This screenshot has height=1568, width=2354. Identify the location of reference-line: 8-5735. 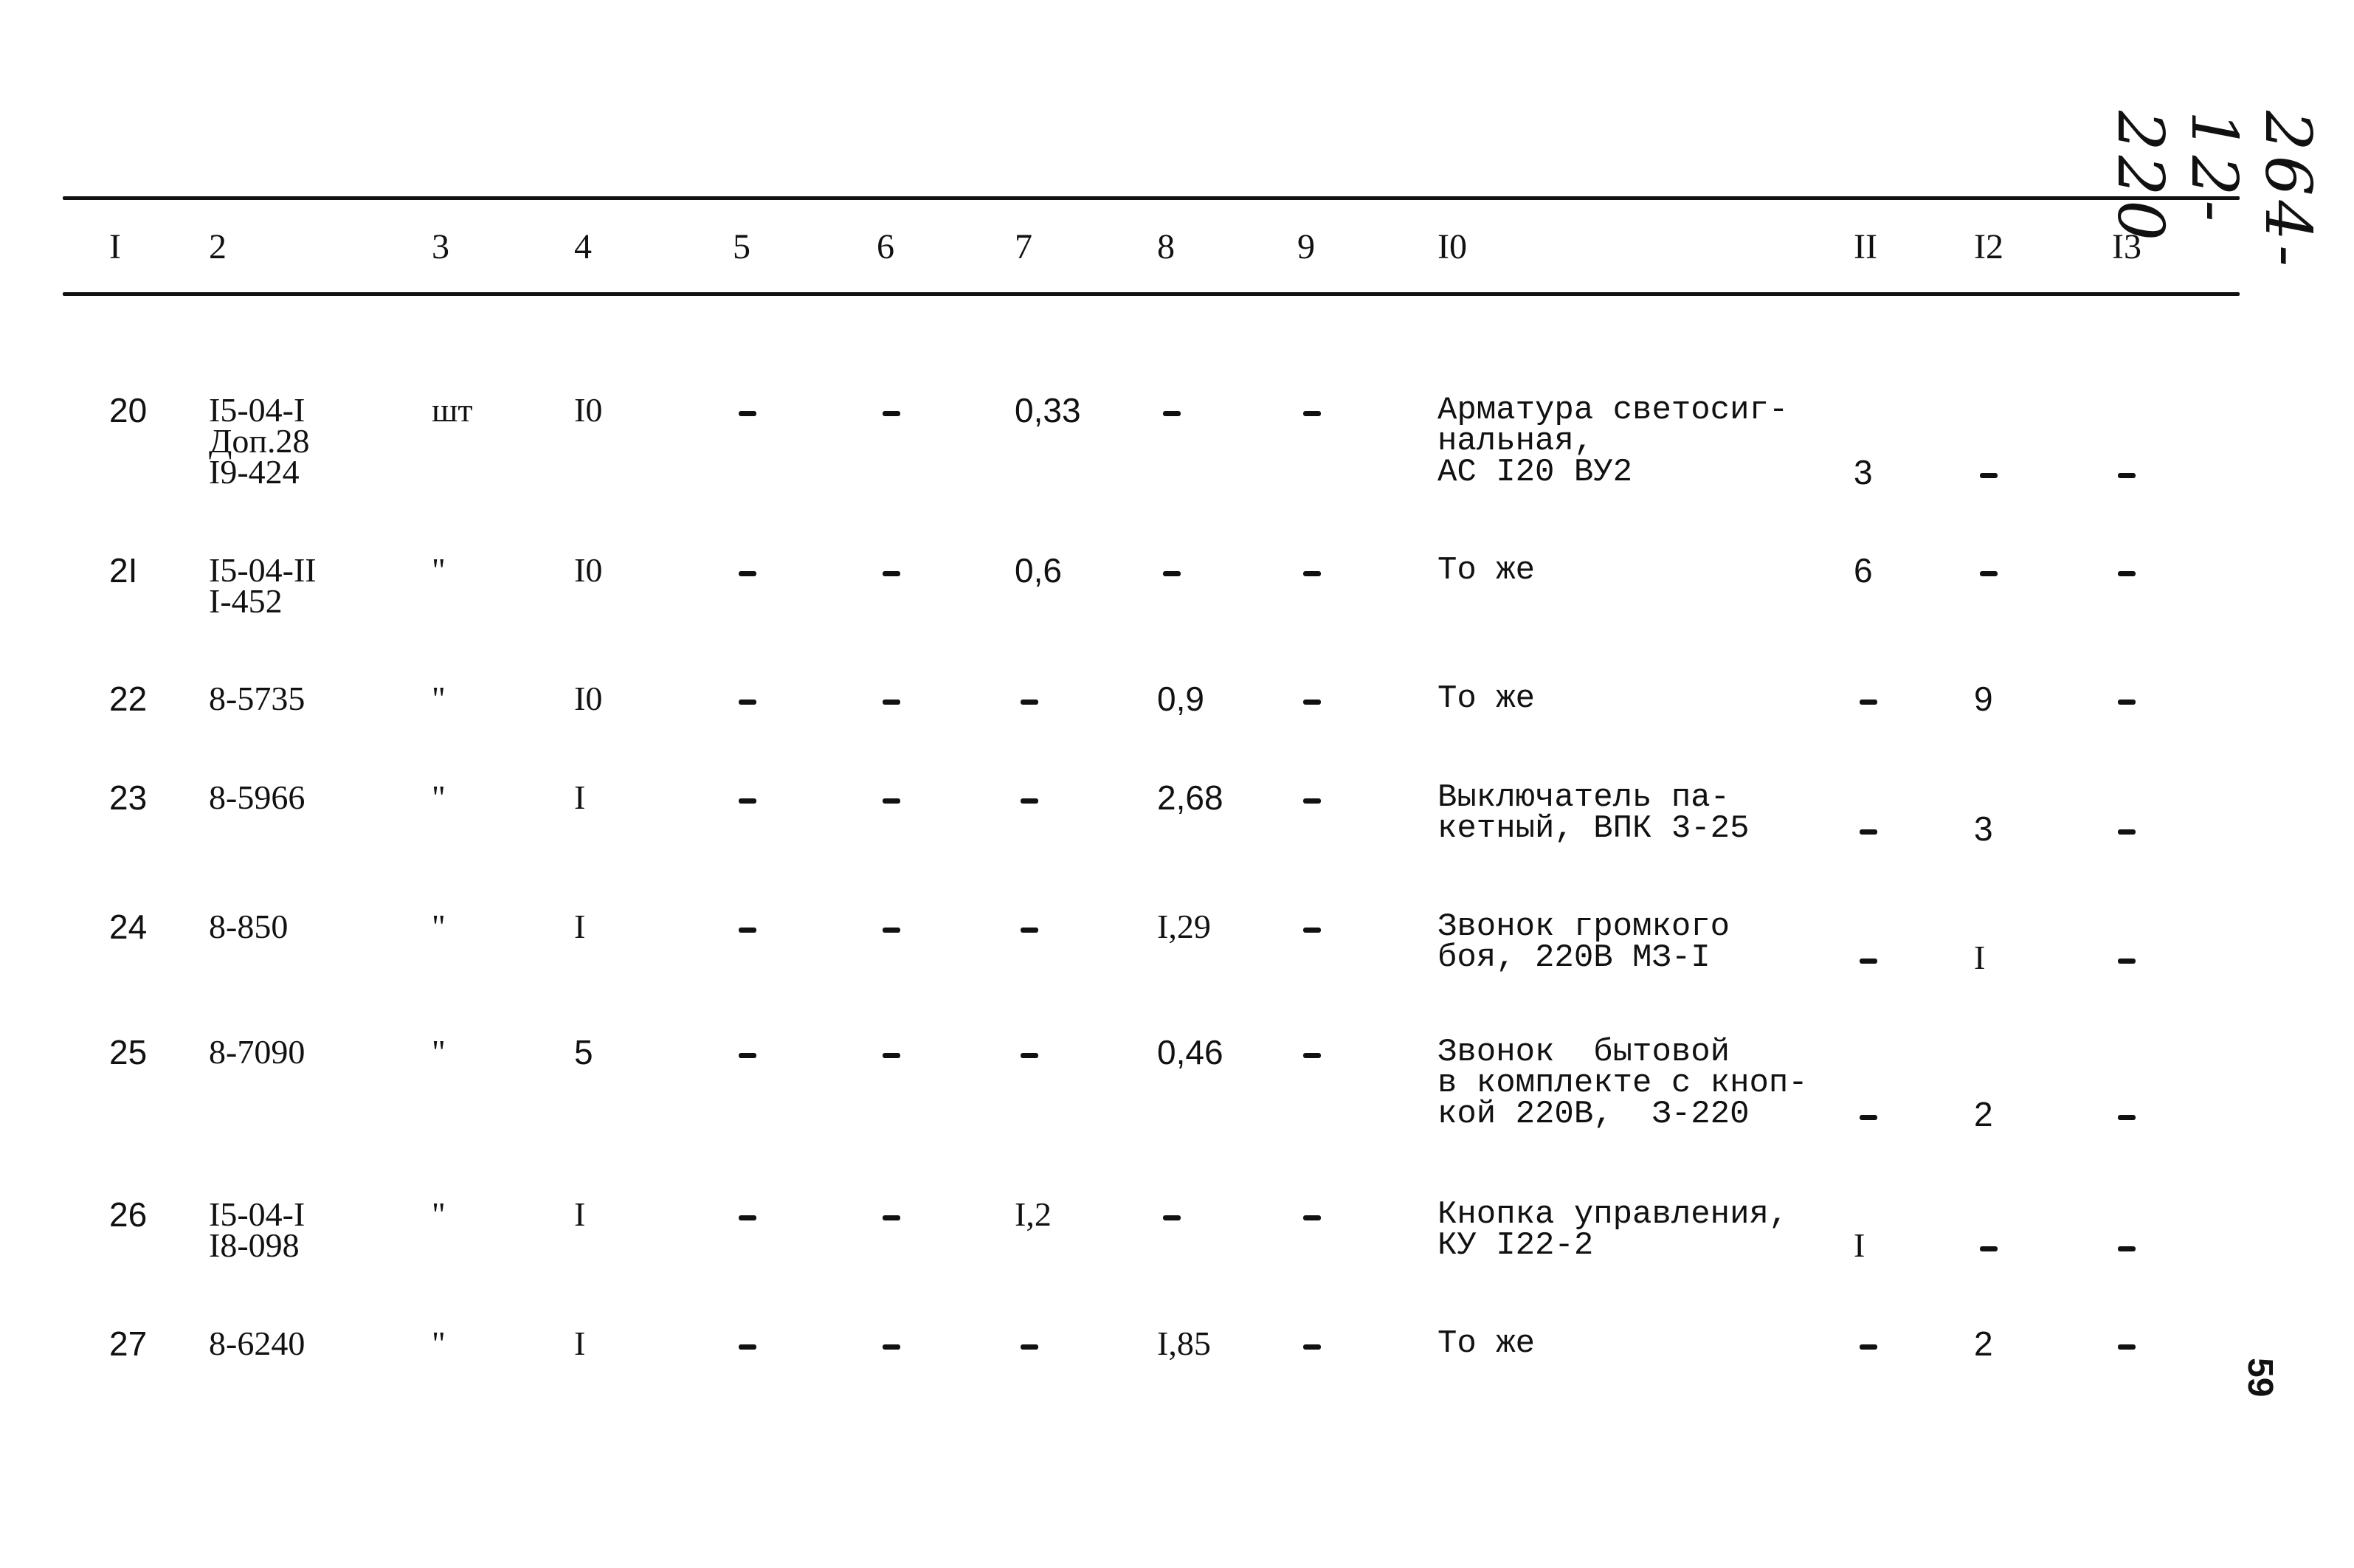
(257, 698).